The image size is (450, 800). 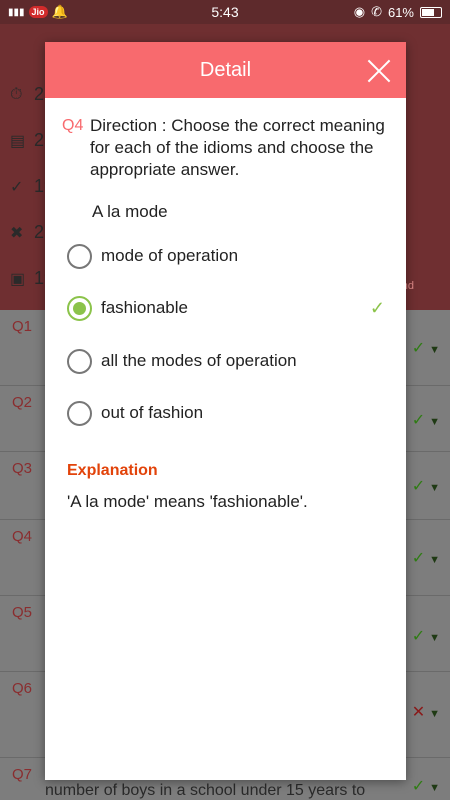 I want to click on option-label: fashionable, so click(x=144, y=307).